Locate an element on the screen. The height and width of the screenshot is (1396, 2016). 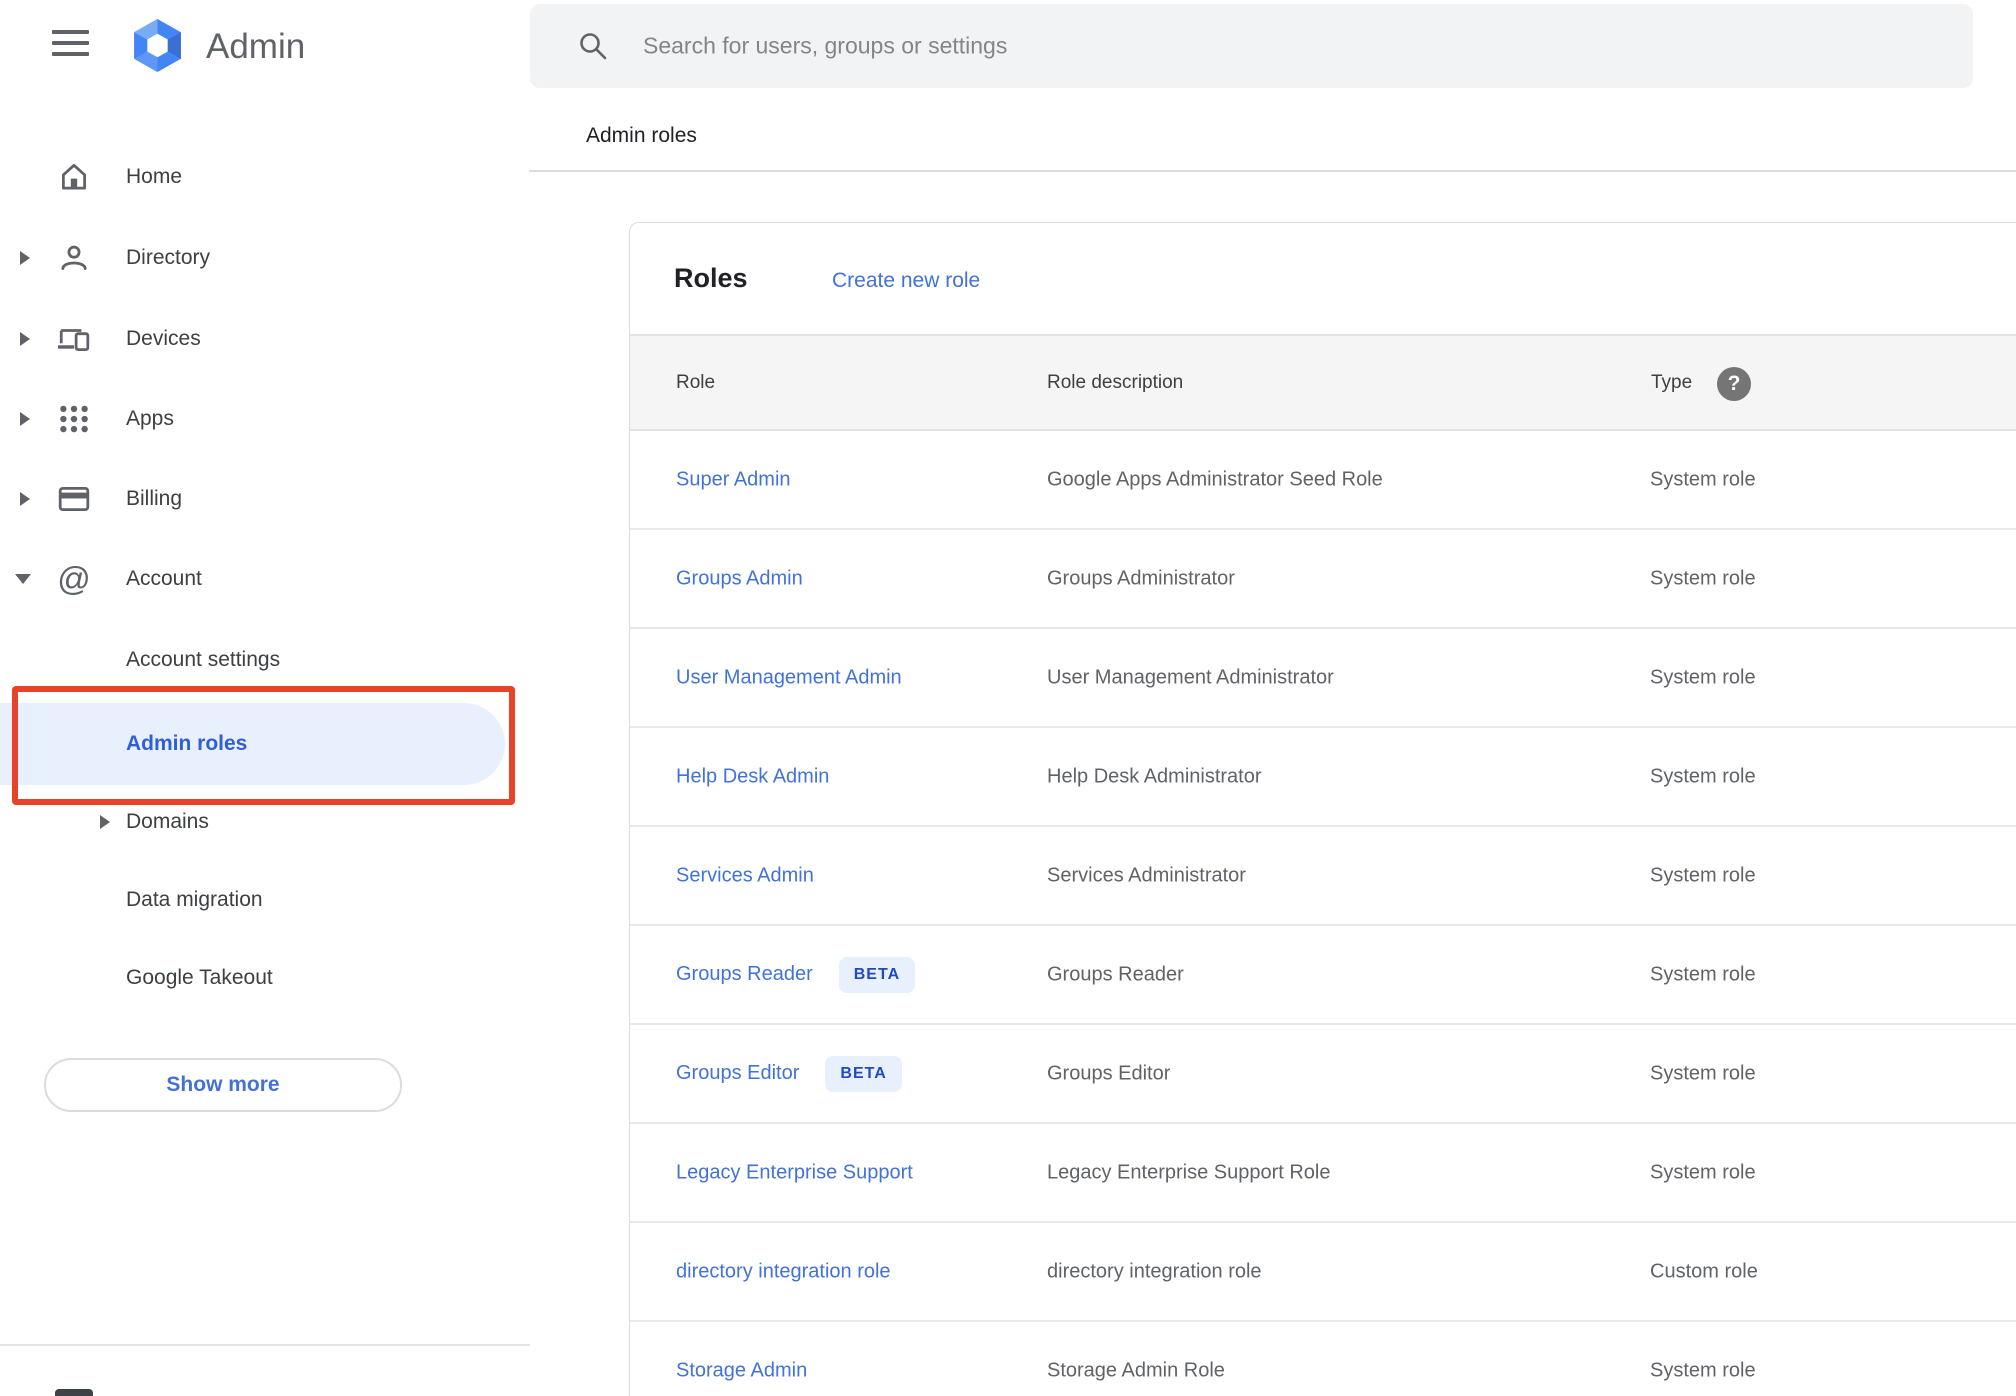
sidebar-item-google-takeout: Google Takeout is located at coordinates (256, 978).